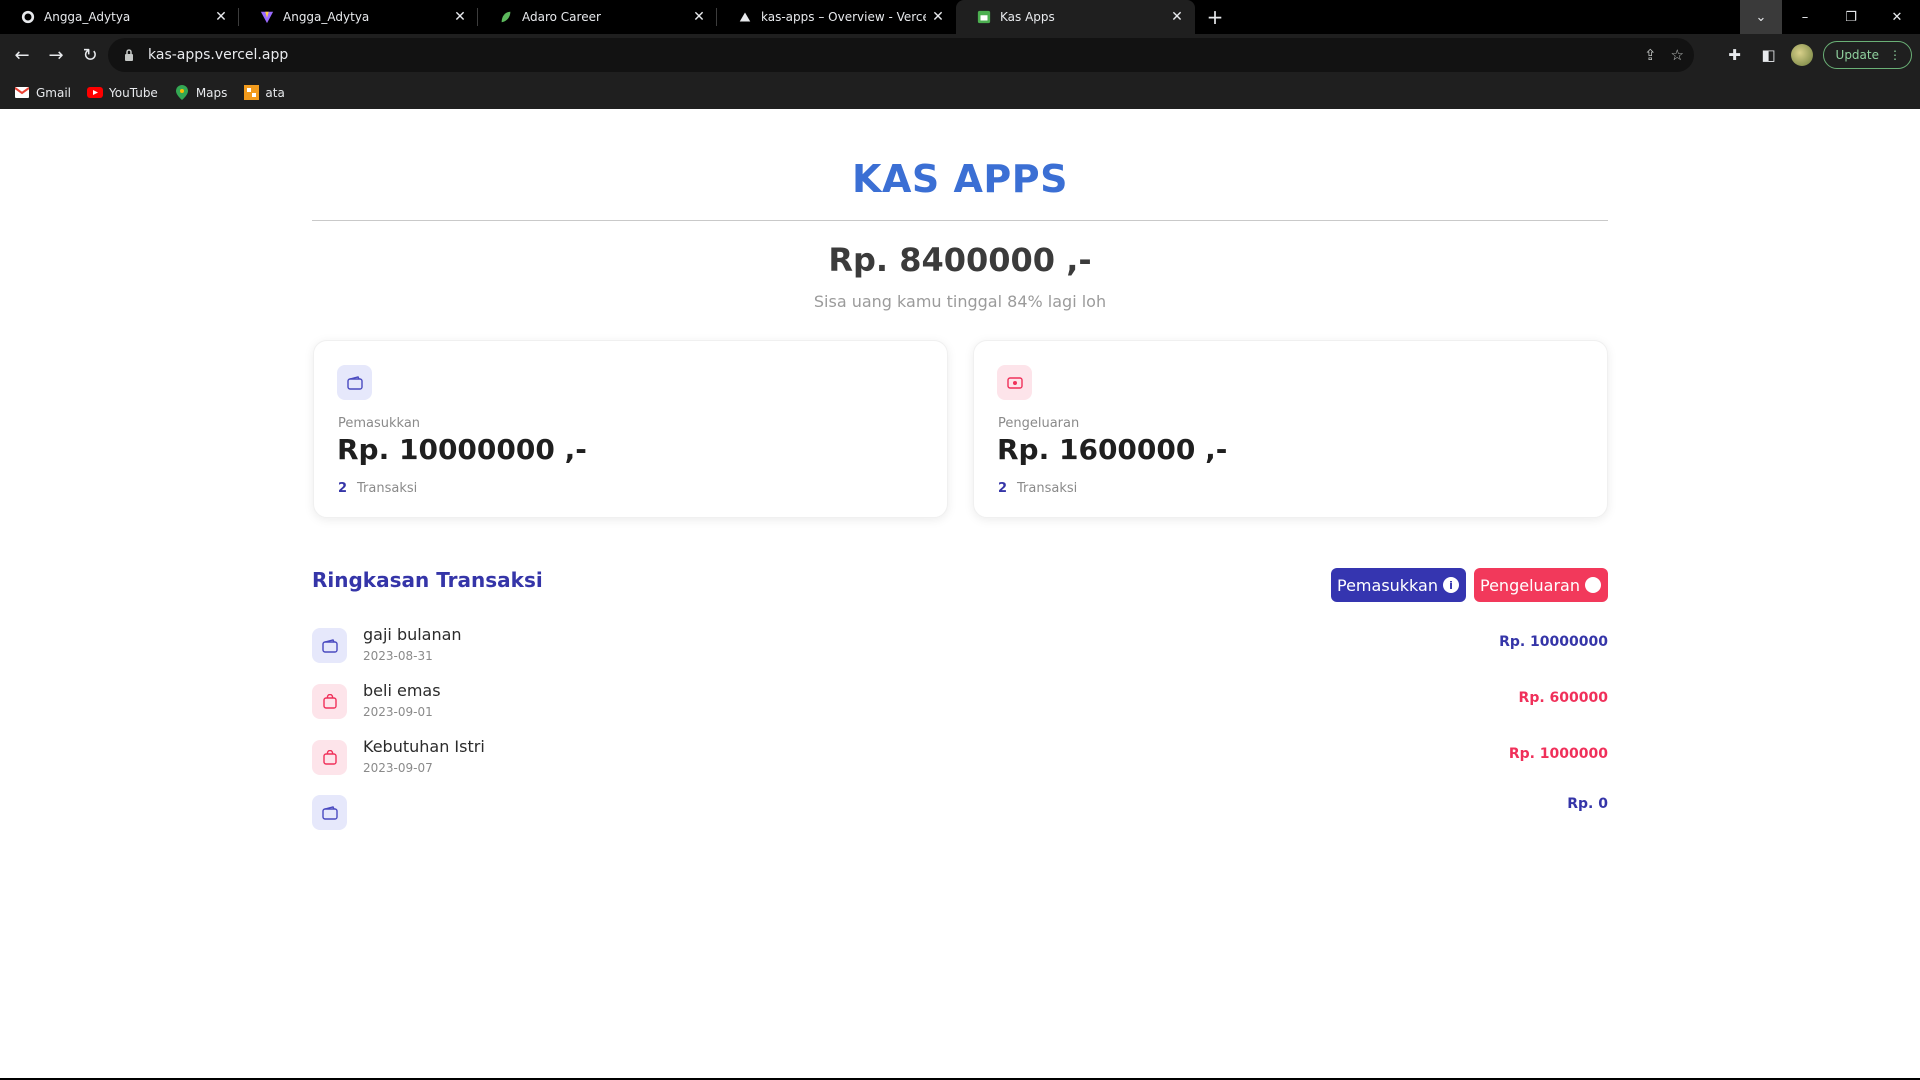 Image resolution: width=1920 pixels, height=1080 pixels. Describe the element at coordinates (1735, 55) in the screenshot. I see `extensions-icon: ✚` at that location.